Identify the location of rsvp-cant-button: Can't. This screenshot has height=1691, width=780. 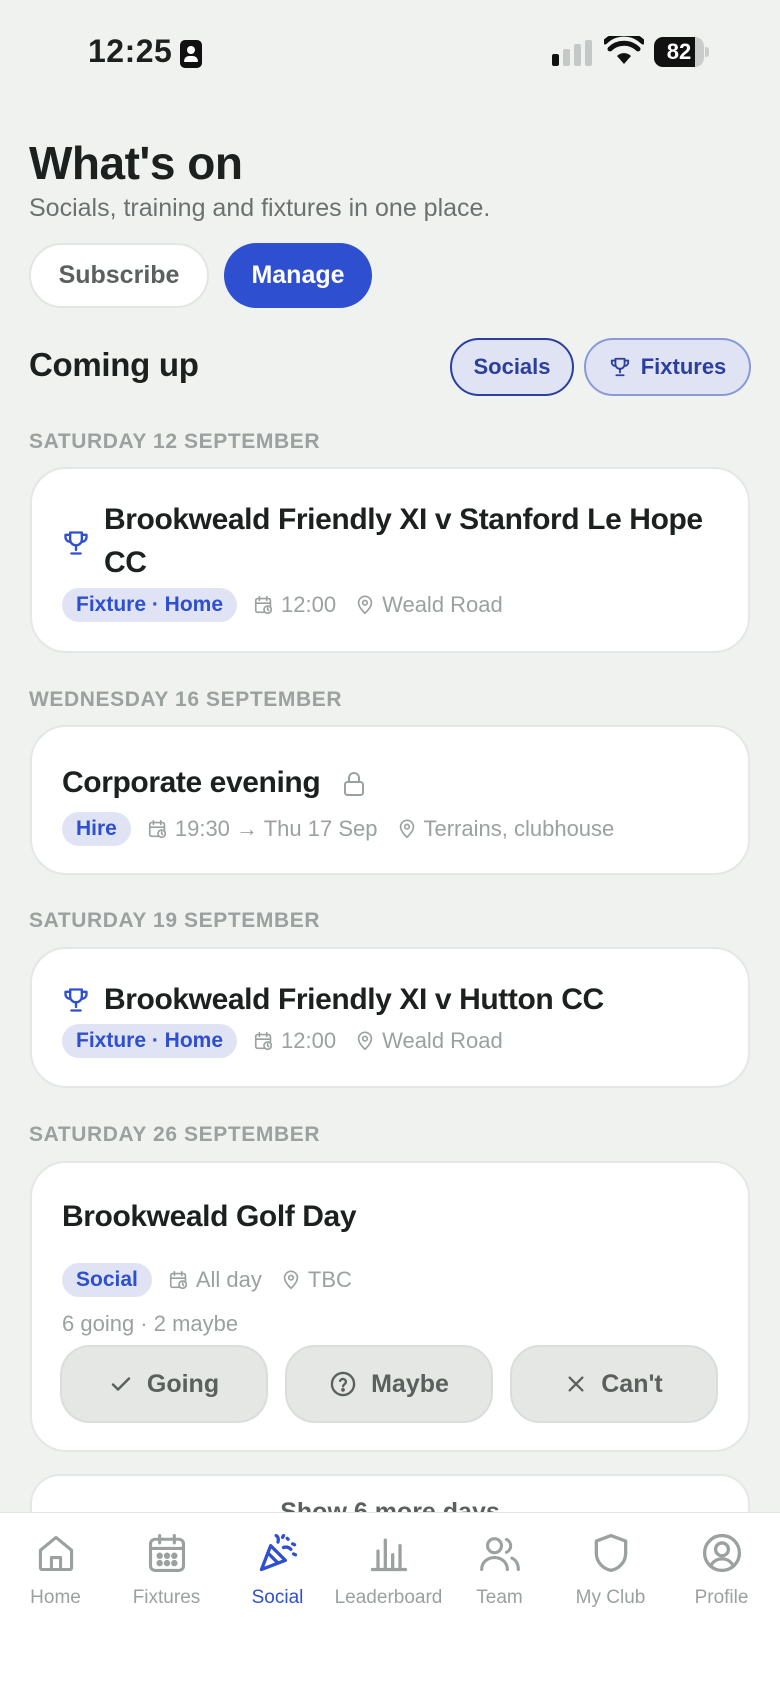
(614, 1384).